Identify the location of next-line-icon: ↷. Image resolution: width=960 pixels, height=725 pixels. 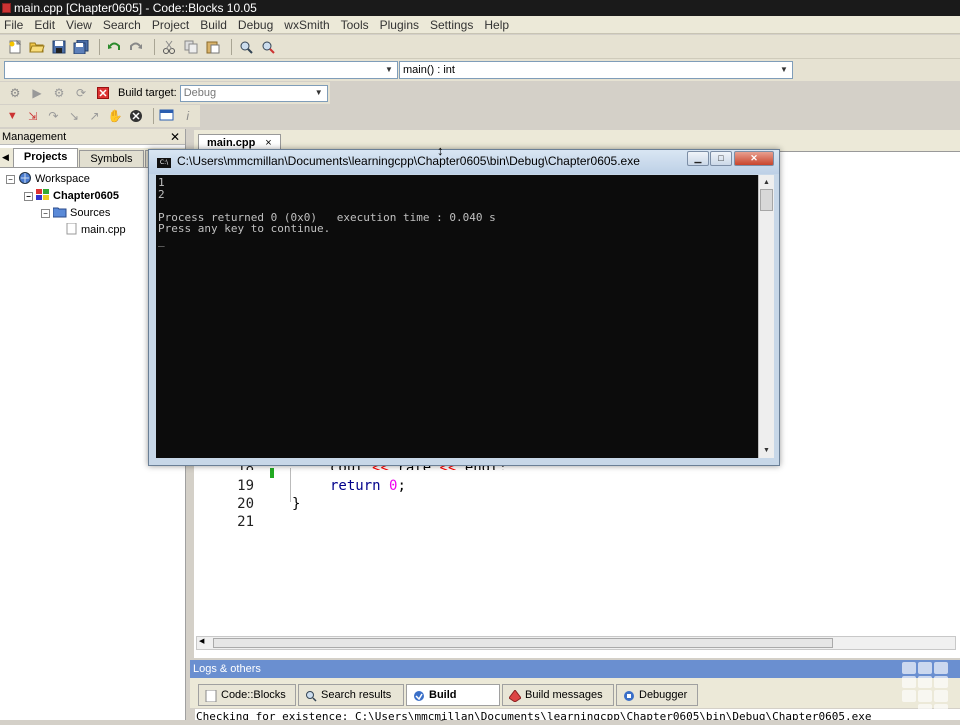
(53, 116).